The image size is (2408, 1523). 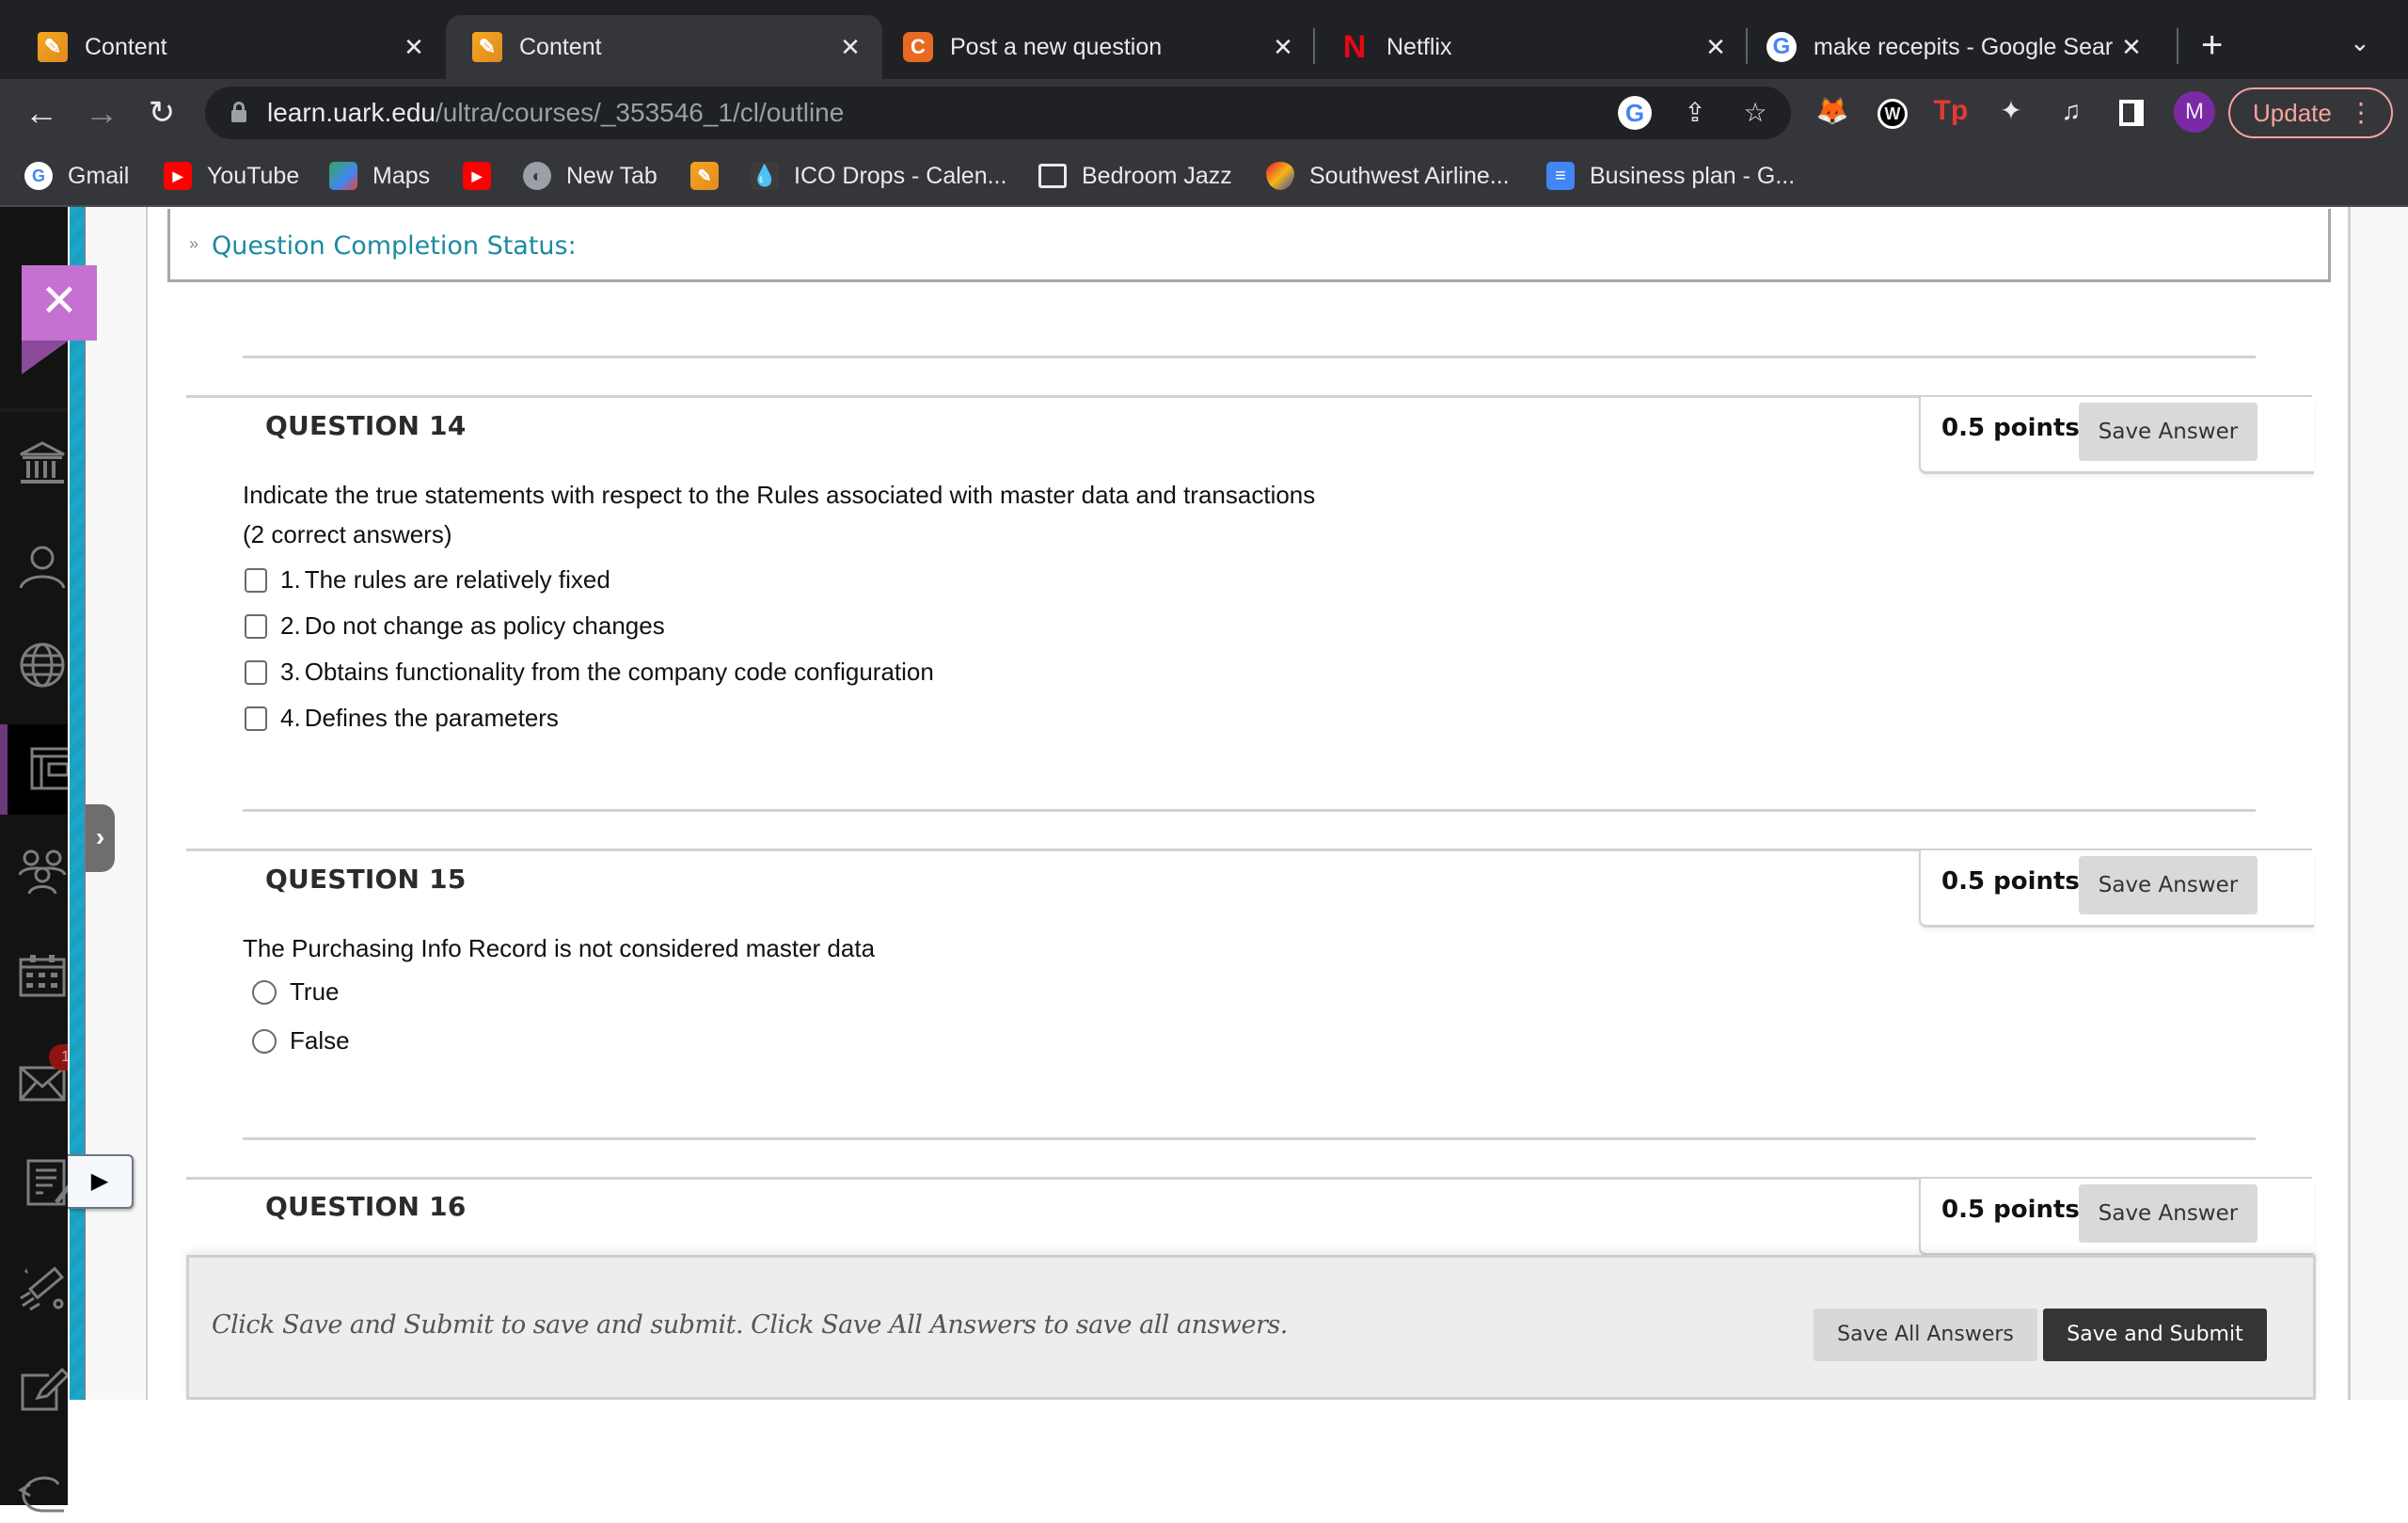 What do you see at coordinates (117, 803) in the screenshot?
I see `content-gutter` at bounding box center [117, 803].